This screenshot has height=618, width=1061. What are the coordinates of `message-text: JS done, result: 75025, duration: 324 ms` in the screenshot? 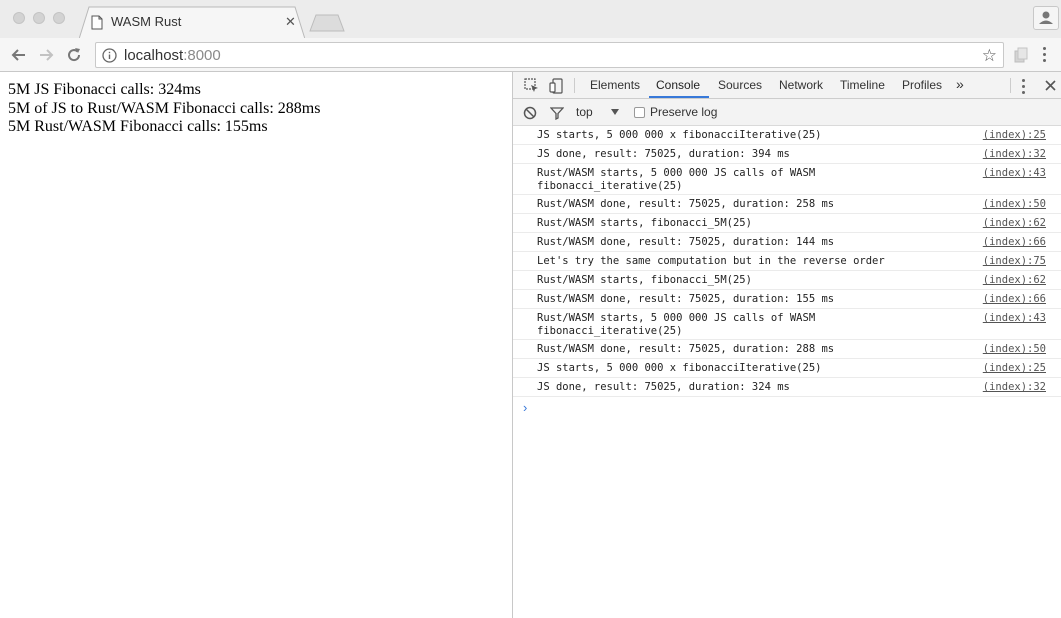 It's located at (663, 387).